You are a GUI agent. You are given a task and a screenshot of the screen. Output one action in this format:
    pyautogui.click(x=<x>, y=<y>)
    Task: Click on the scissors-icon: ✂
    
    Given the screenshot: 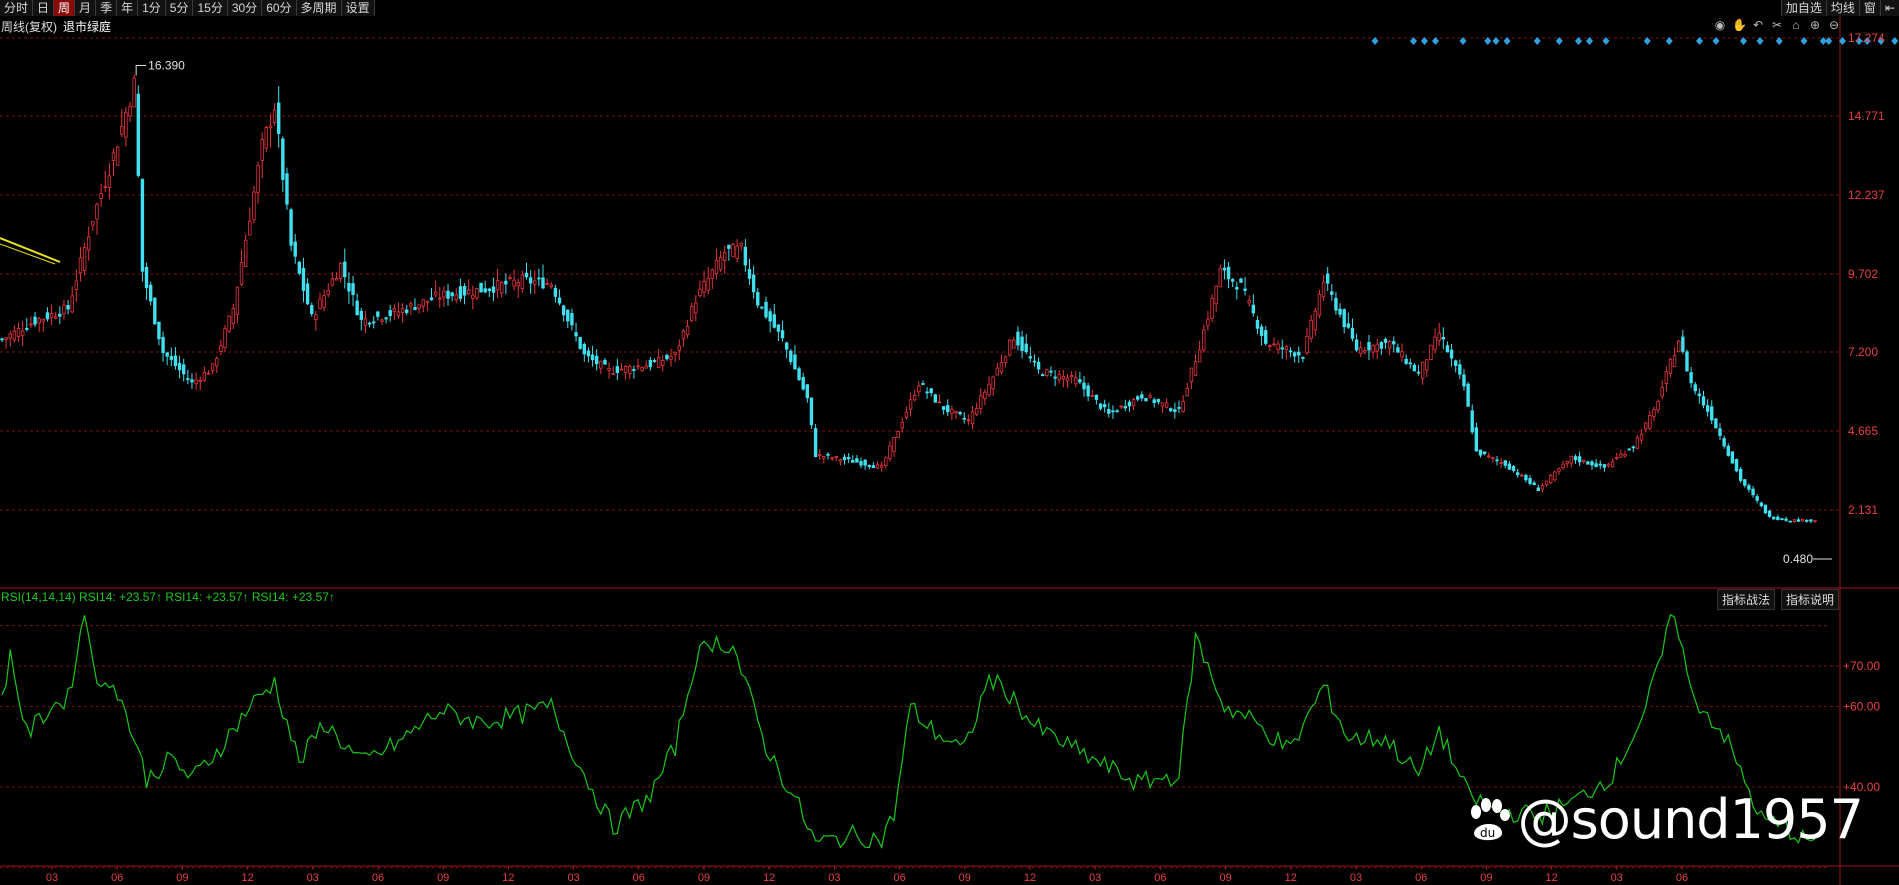 What is the action you would take?
    pyautogui.click(x=1777, y=25)
    